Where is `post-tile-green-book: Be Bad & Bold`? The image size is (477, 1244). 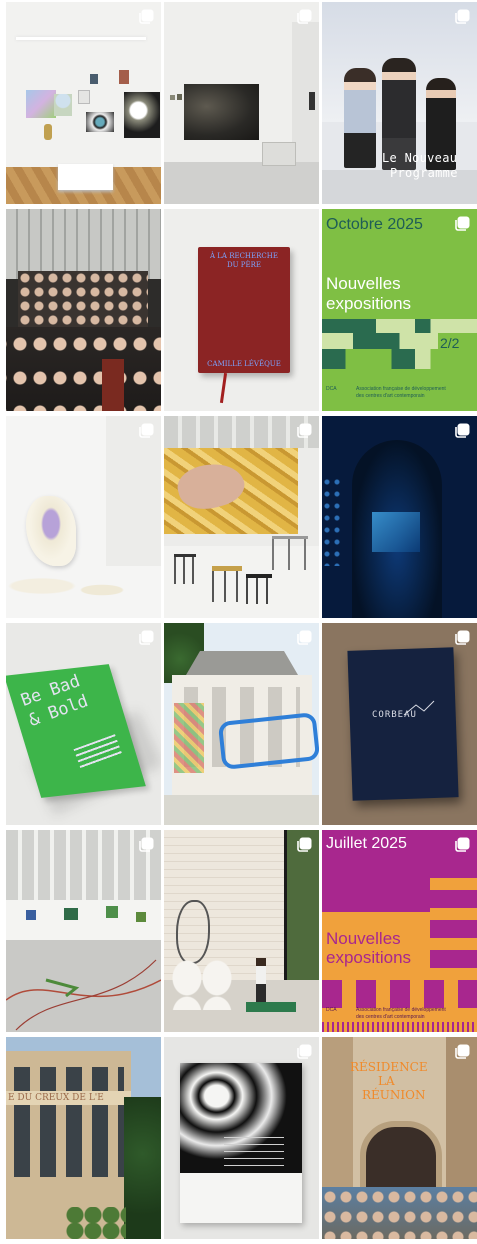 post-tile-green-book: Be Bad & Bold is located at coordinates (83, 724).